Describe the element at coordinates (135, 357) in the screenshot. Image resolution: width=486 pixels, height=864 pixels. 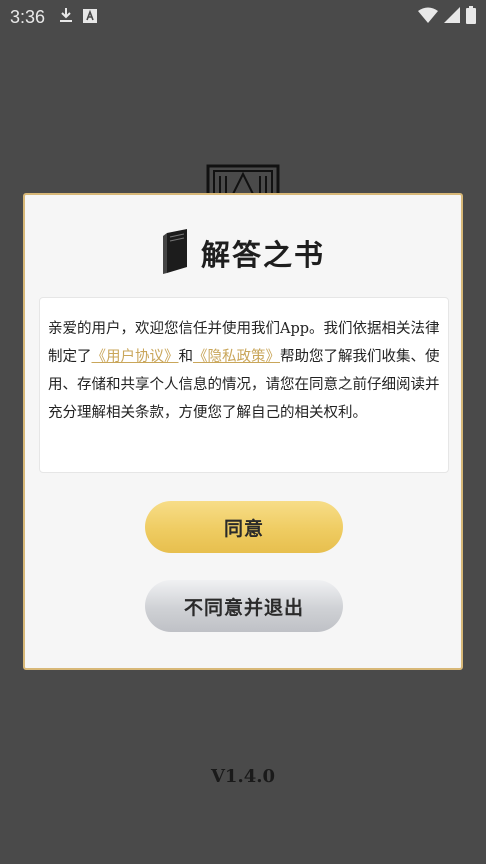
I see `user-agreement-link: 《用户协议》` at that location.